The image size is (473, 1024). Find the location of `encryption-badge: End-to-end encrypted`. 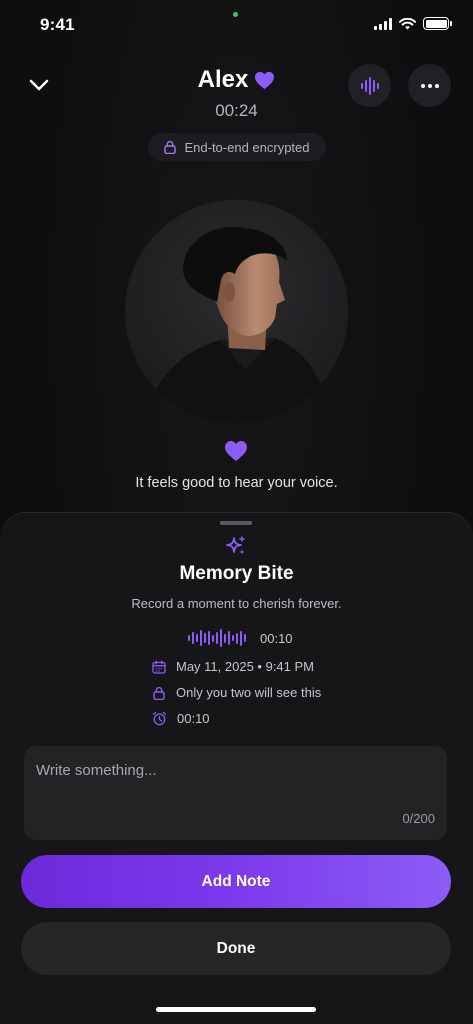

encryption-badge: End-to-end encrypted is located at coordinates (237, 147).